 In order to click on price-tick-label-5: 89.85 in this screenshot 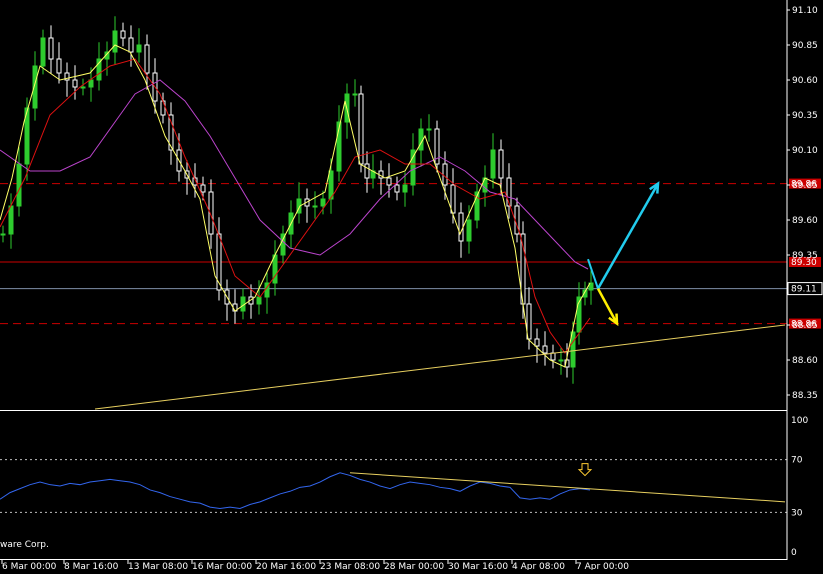, I will do `click(805, 186)`.